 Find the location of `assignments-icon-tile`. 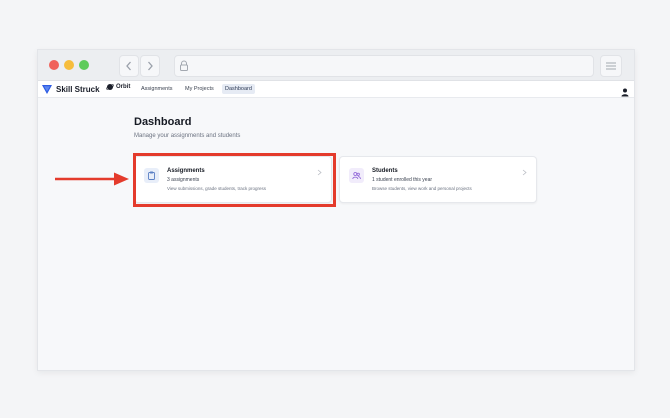

assignments-icon-tile is located at coordinates (151, 175).